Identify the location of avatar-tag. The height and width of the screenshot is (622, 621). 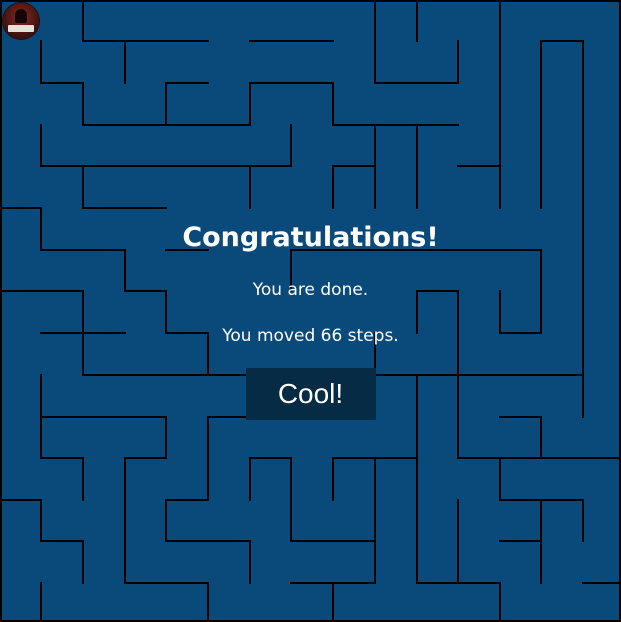
(21, 28).